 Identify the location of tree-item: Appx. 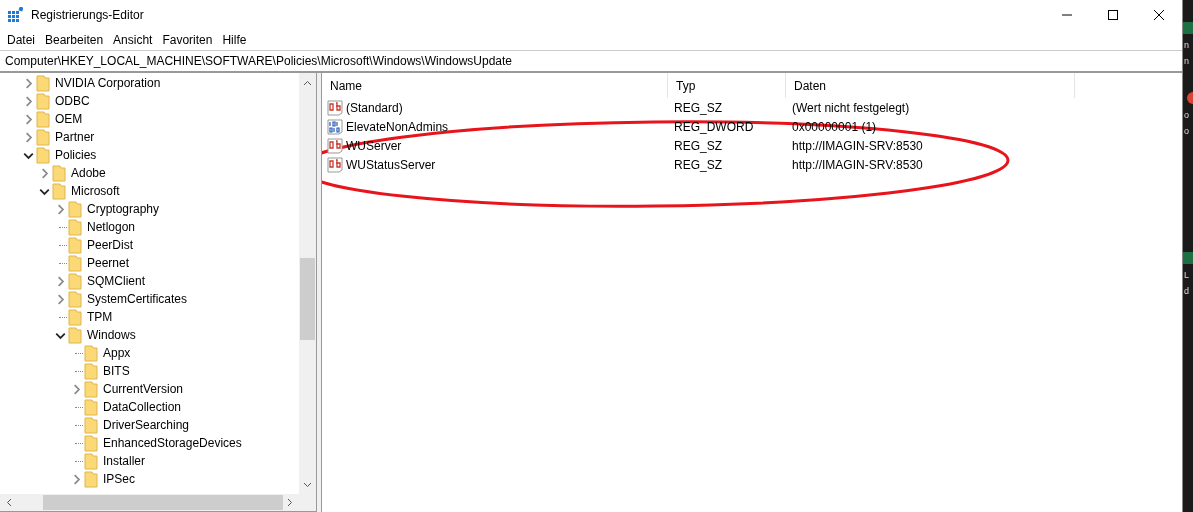
(117, 353).